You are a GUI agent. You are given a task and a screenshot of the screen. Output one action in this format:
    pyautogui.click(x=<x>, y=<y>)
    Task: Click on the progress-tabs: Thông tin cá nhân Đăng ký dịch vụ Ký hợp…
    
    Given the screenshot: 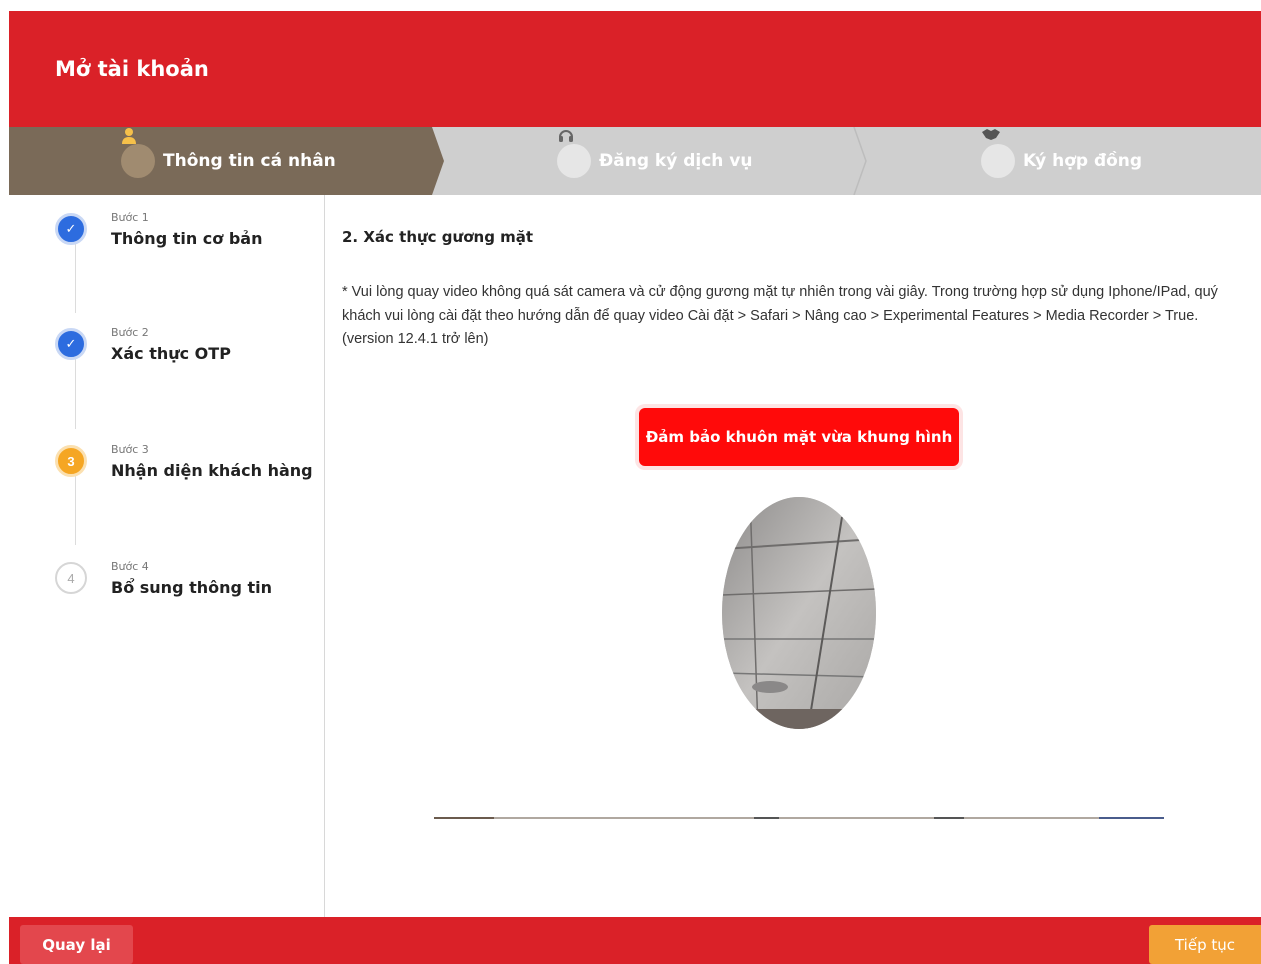 What is the action you would take?
    pyautogui.click(x=635, y=161)
    